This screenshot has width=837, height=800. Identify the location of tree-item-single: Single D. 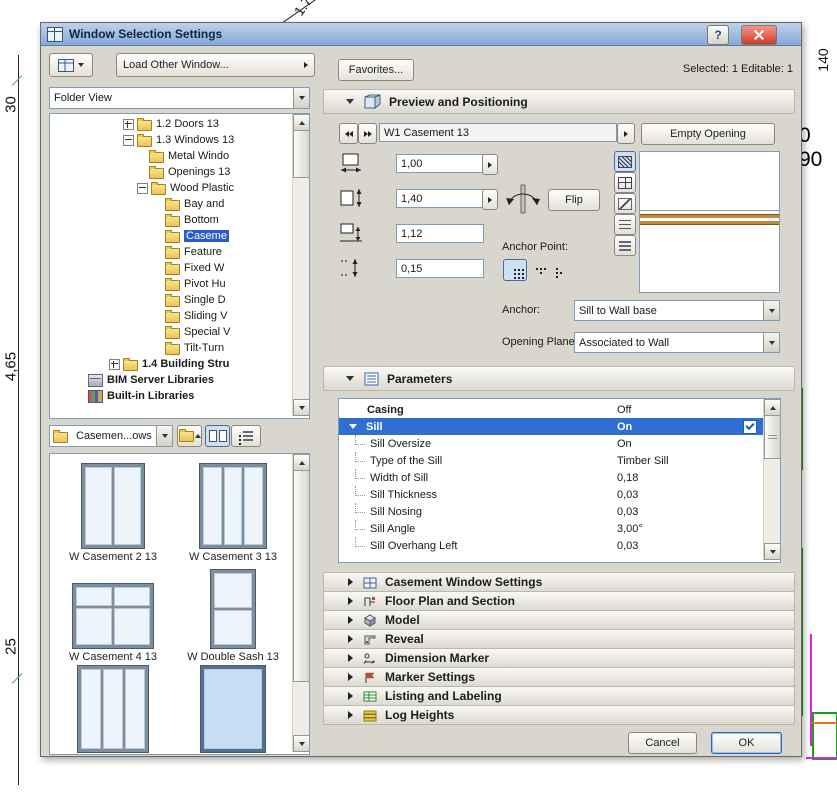
(179, 300).